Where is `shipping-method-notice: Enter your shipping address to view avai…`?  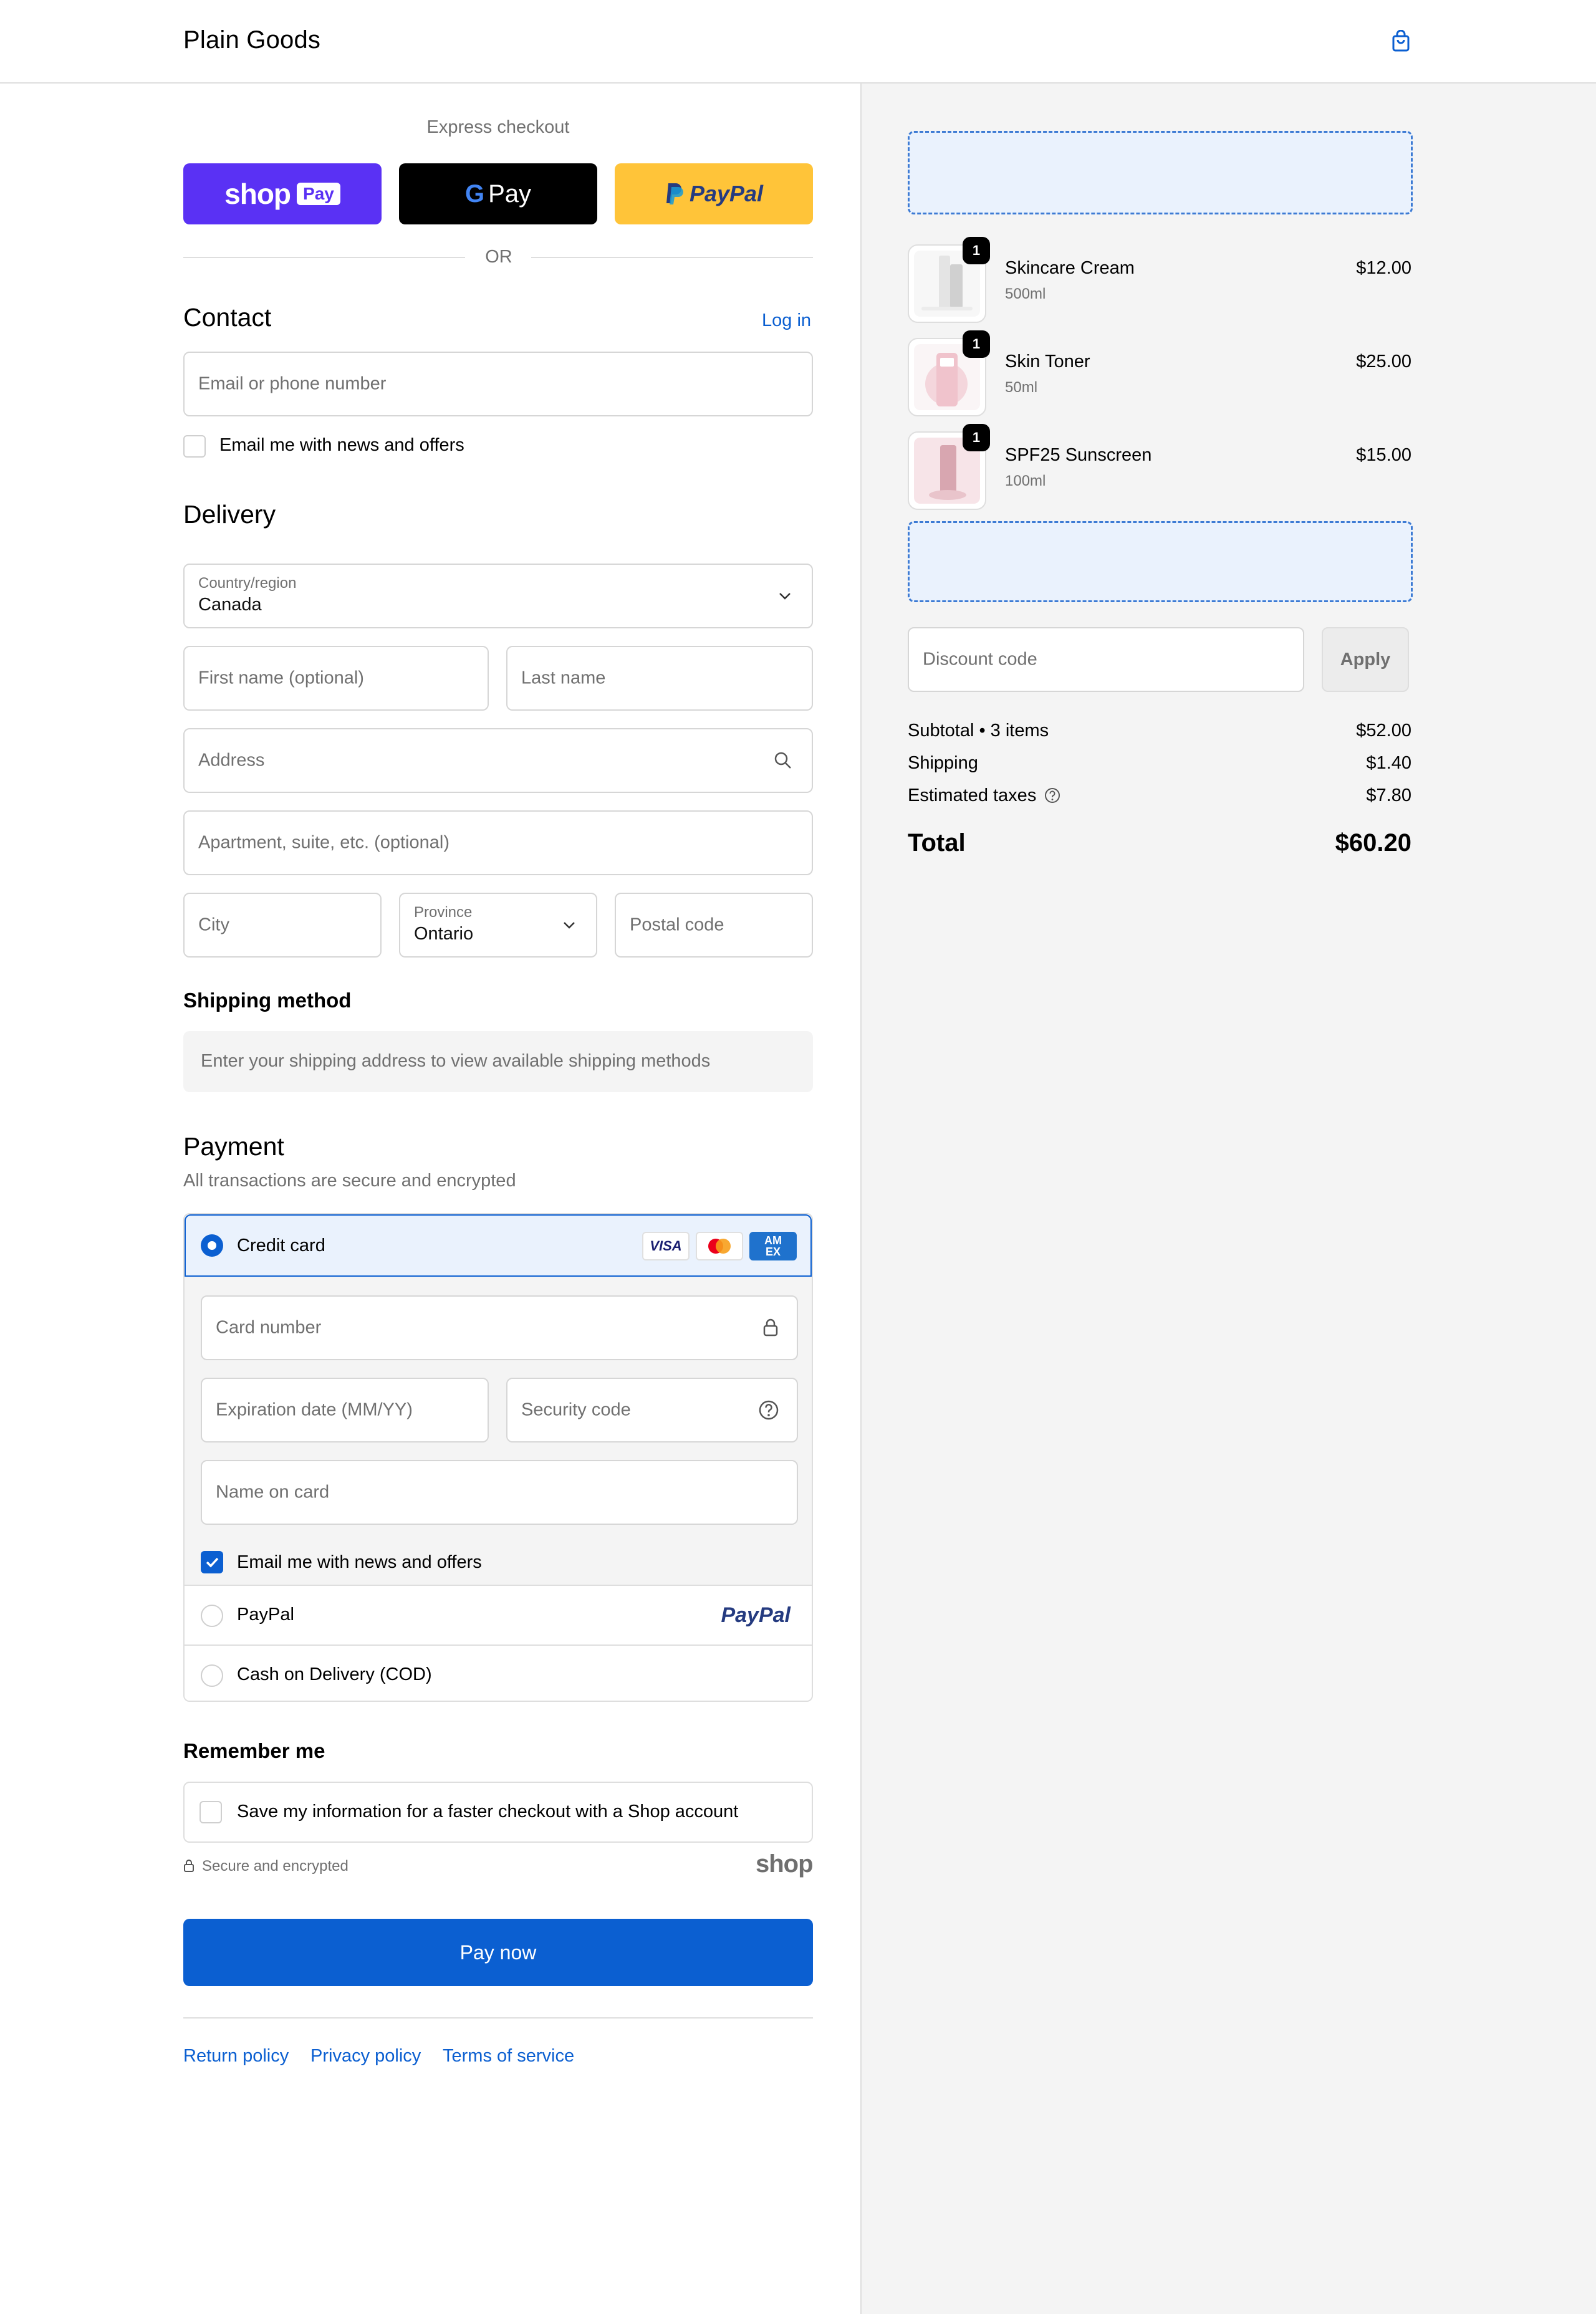
shipping-method-notice: Enter your shipping address to view avai… is located at coordinates (456, 1061).